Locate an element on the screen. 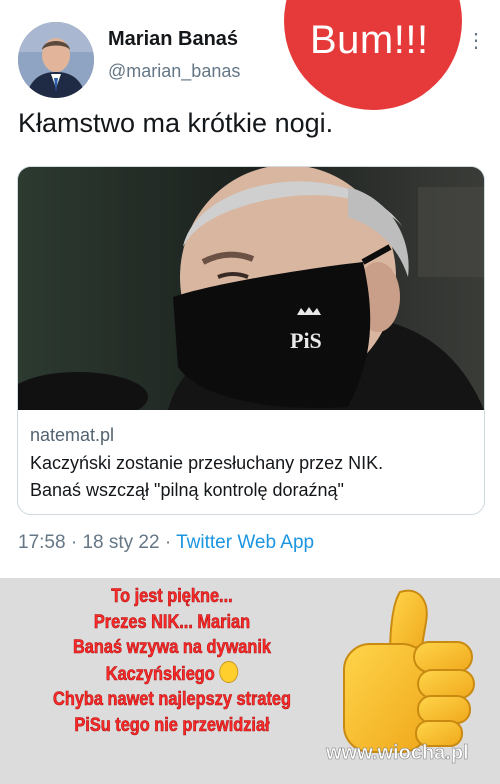 The width and height of the screenshot is (500, 784). caption-line: PiSu tego nie przewidział is located at coordinates (172, 725).